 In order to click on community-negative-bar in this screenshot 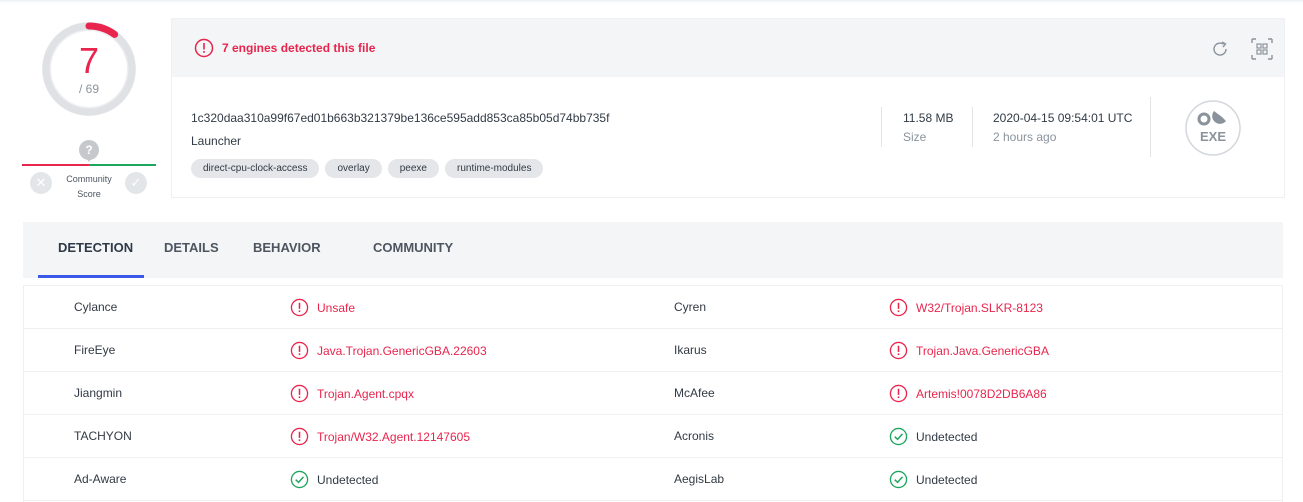, I will do `click(55, 165)`.